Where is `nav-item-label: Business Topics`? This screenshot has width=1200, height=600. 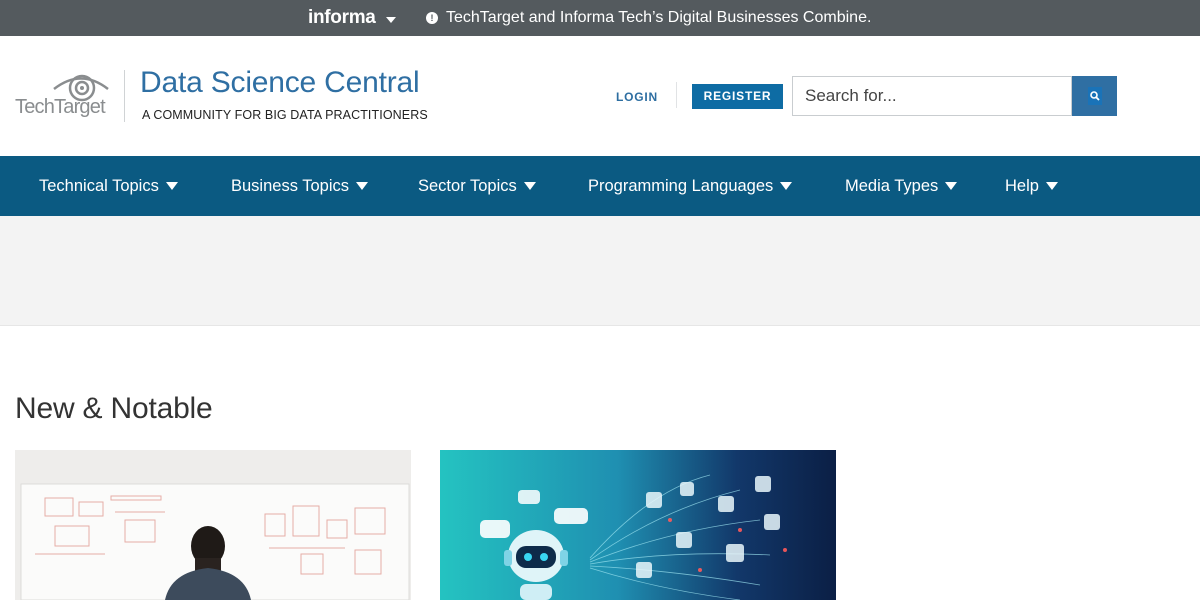 nav-item-label: Business Topics is located at coordinates (290, 186).